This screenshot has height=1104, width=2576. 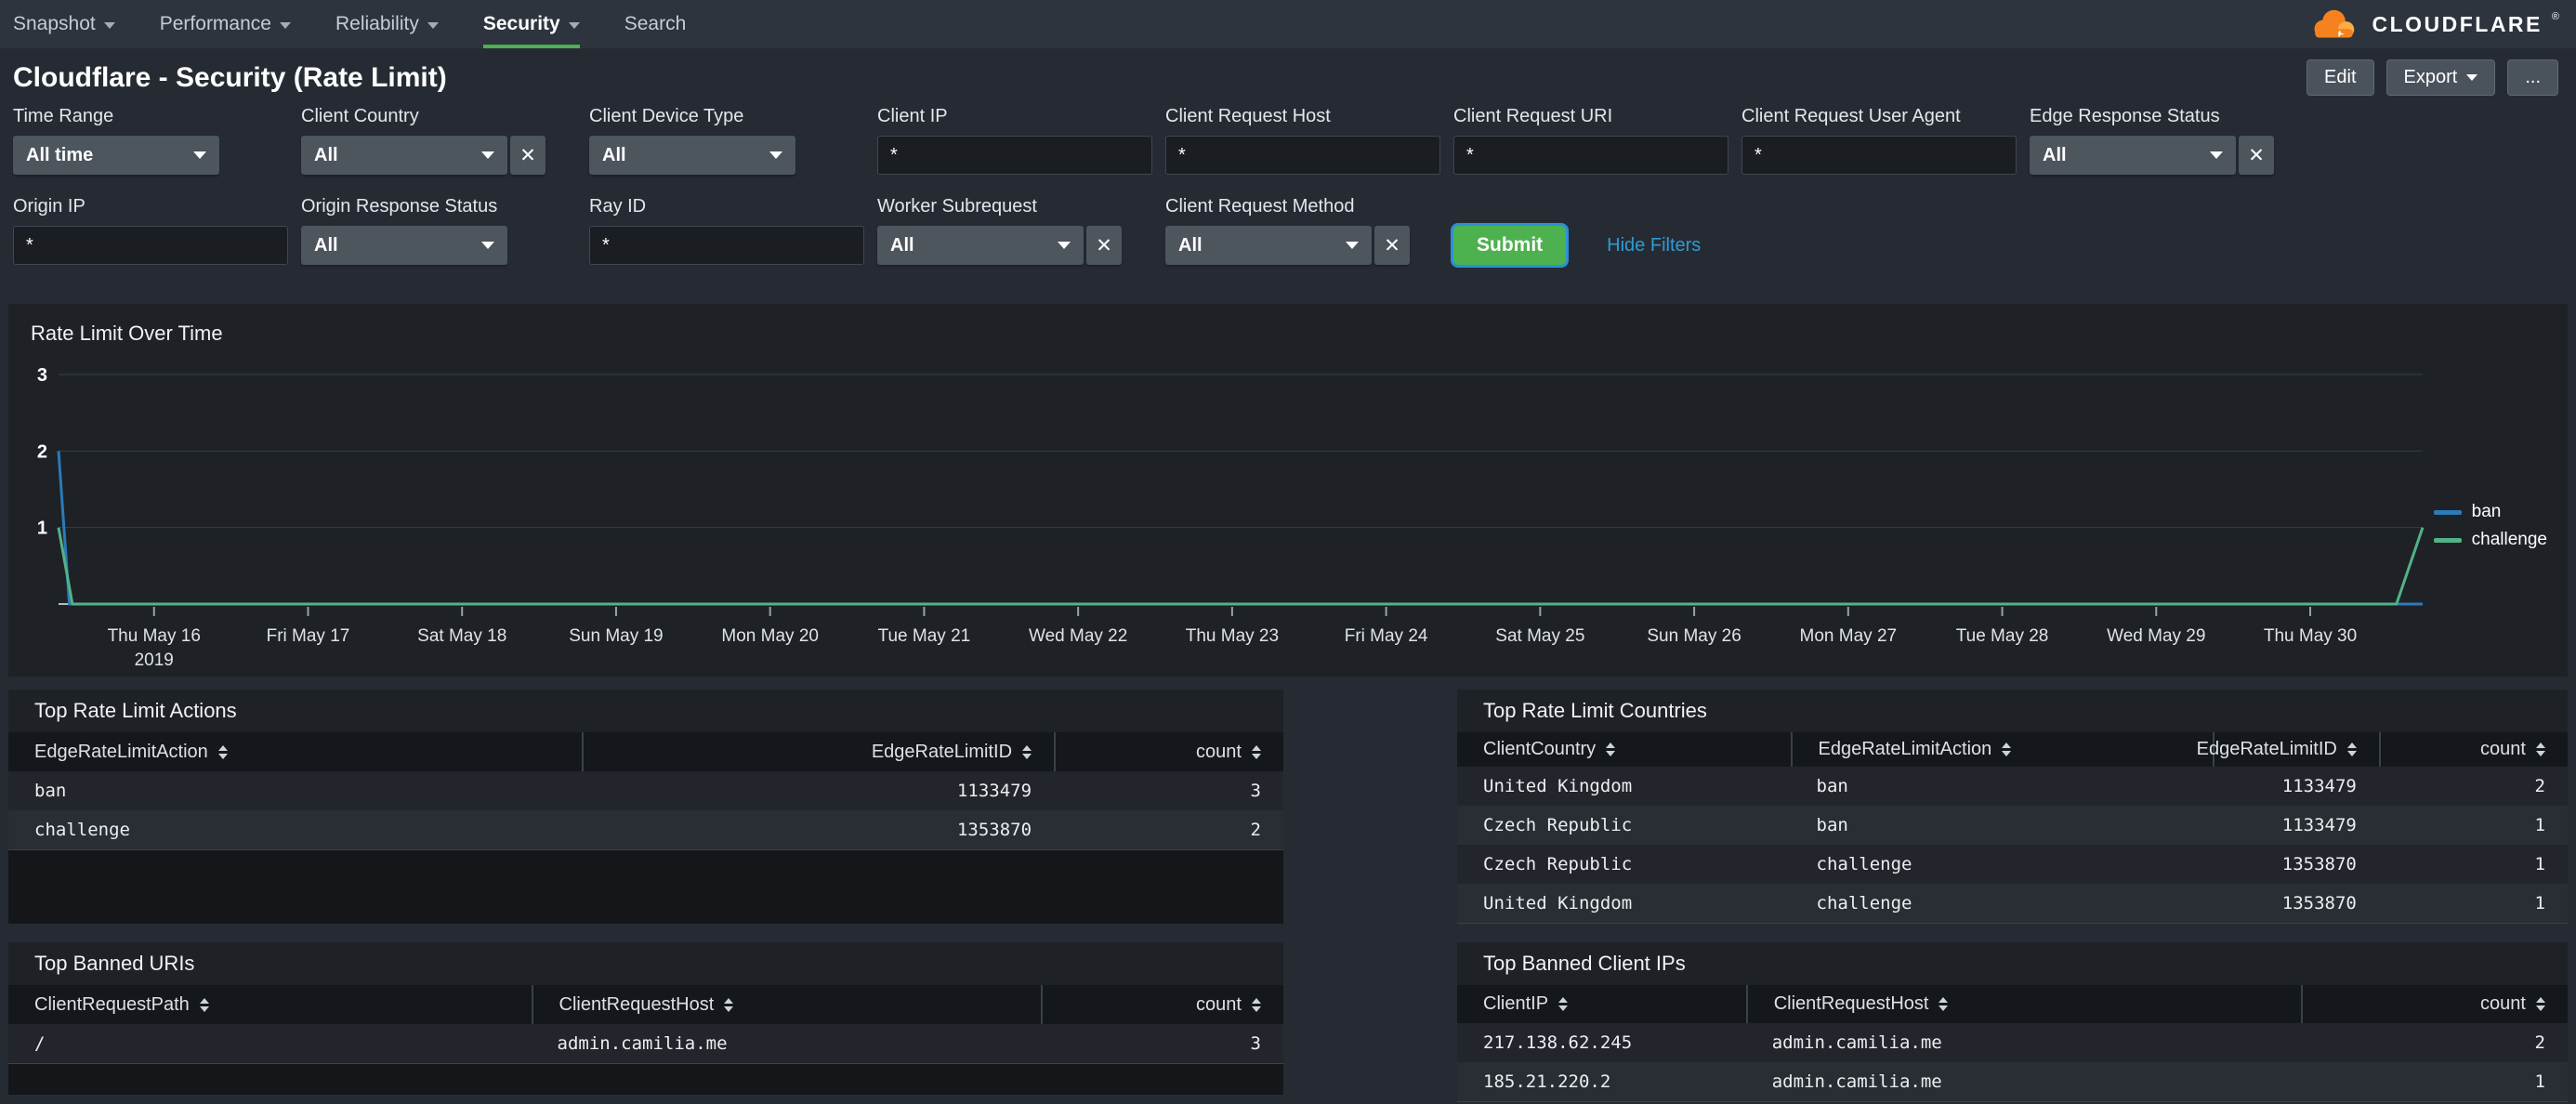 What do you see at coordinates (1694, 636) in the screenshot?
I see `svg-text: Sun May 26` at bounding box center [1694, 636].